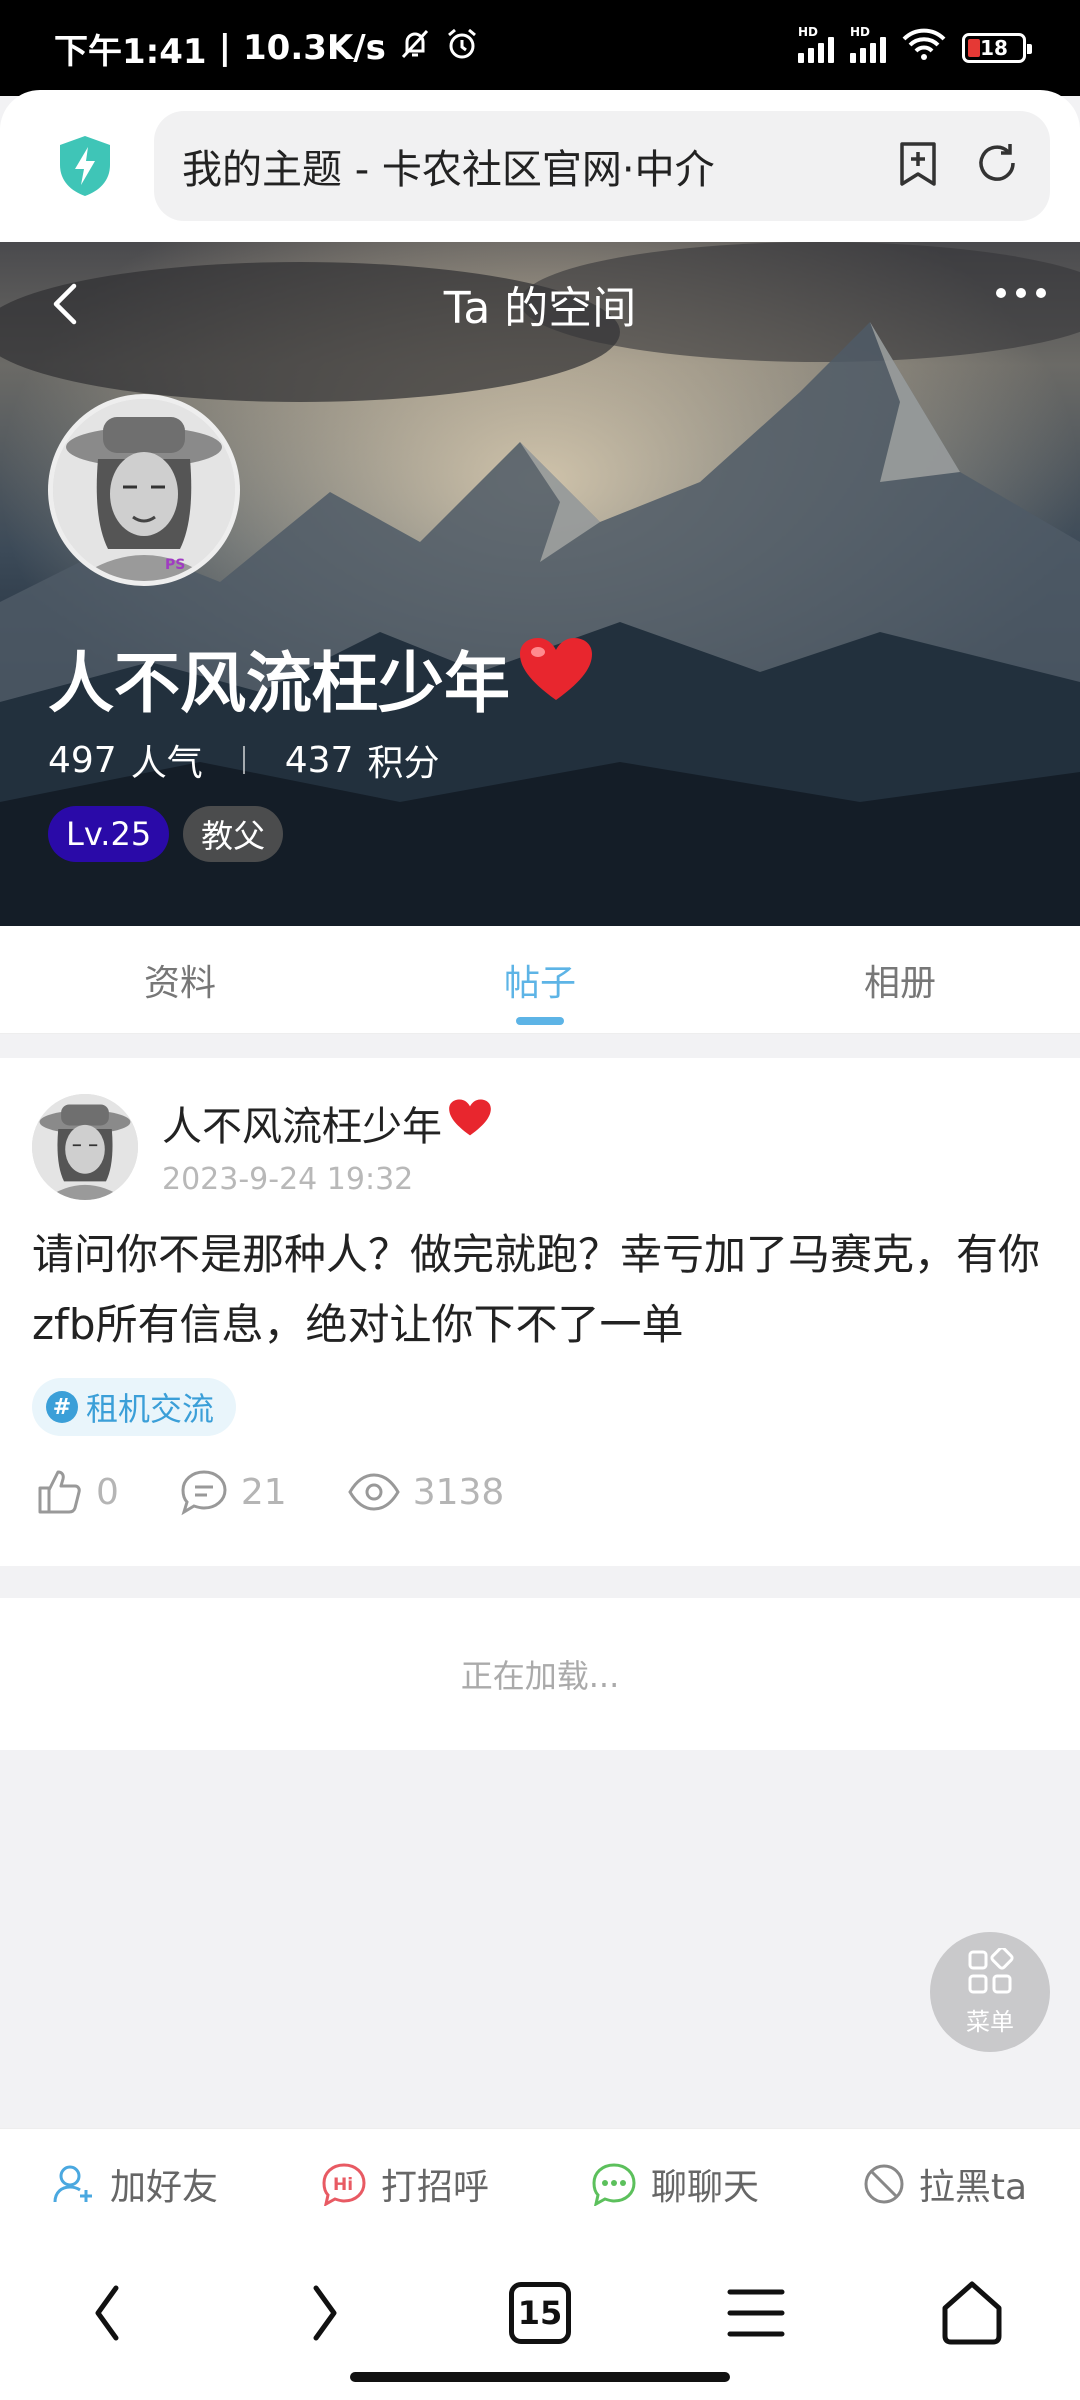 This screenshot has height=2400, width=1080. Describe the element at coordinates (314, 48) in the screenshot. I see `network-speed: 10.3K/s` at that location.